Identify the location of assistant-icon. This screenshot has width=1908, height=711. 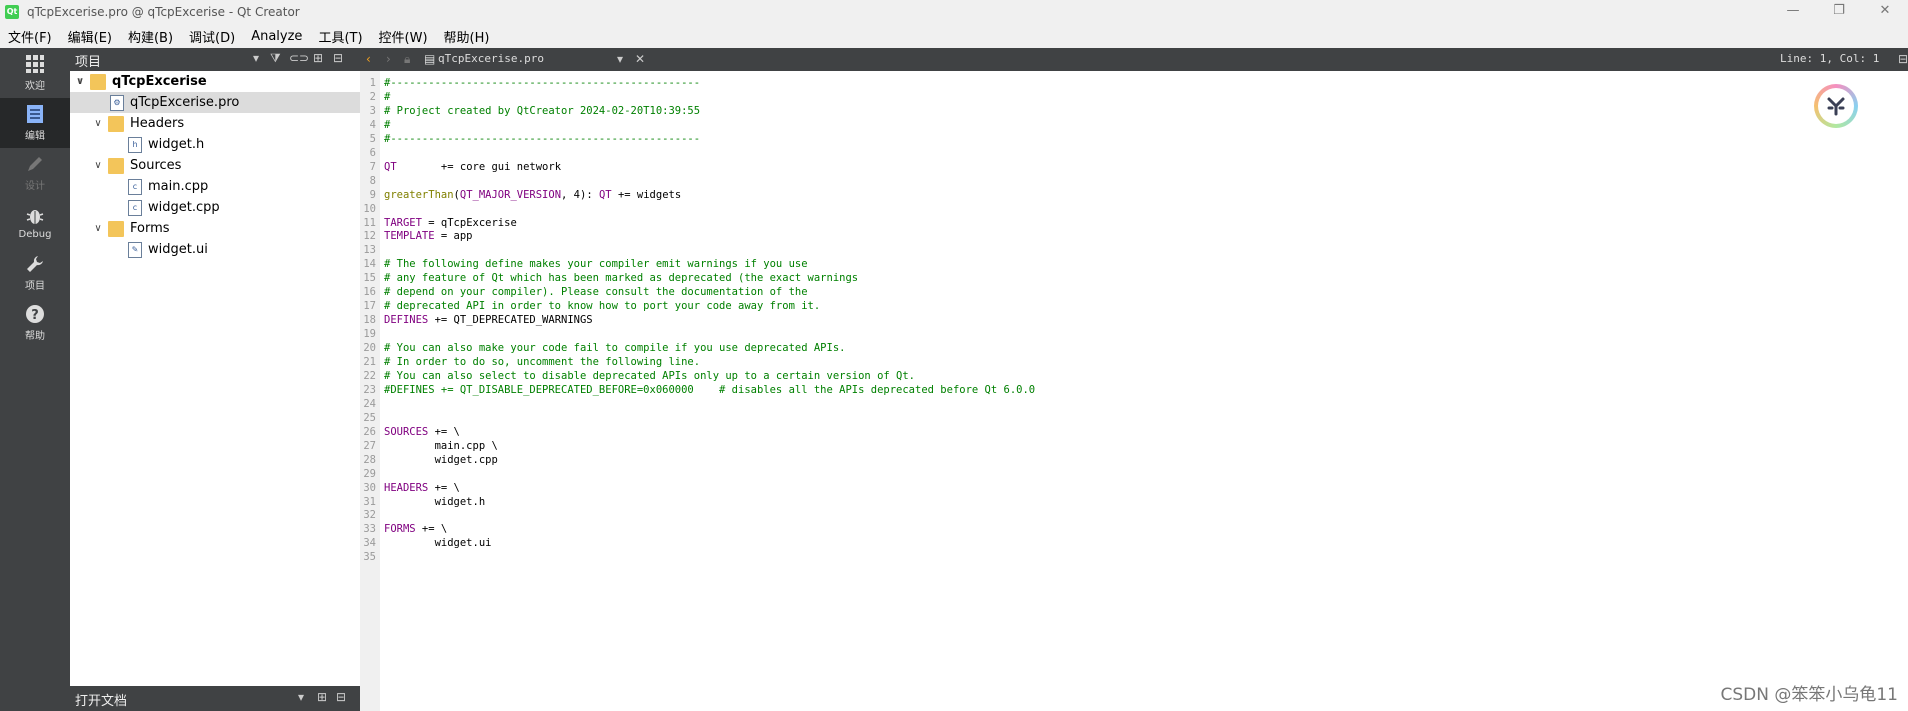
(1836, 106).